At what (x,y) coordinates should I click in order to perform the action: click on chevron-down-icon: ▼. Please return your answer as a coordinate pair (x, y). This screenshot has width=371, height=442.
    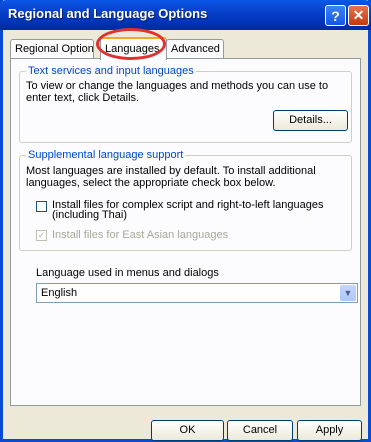
    Looking at the image, I should click on (348, 293).